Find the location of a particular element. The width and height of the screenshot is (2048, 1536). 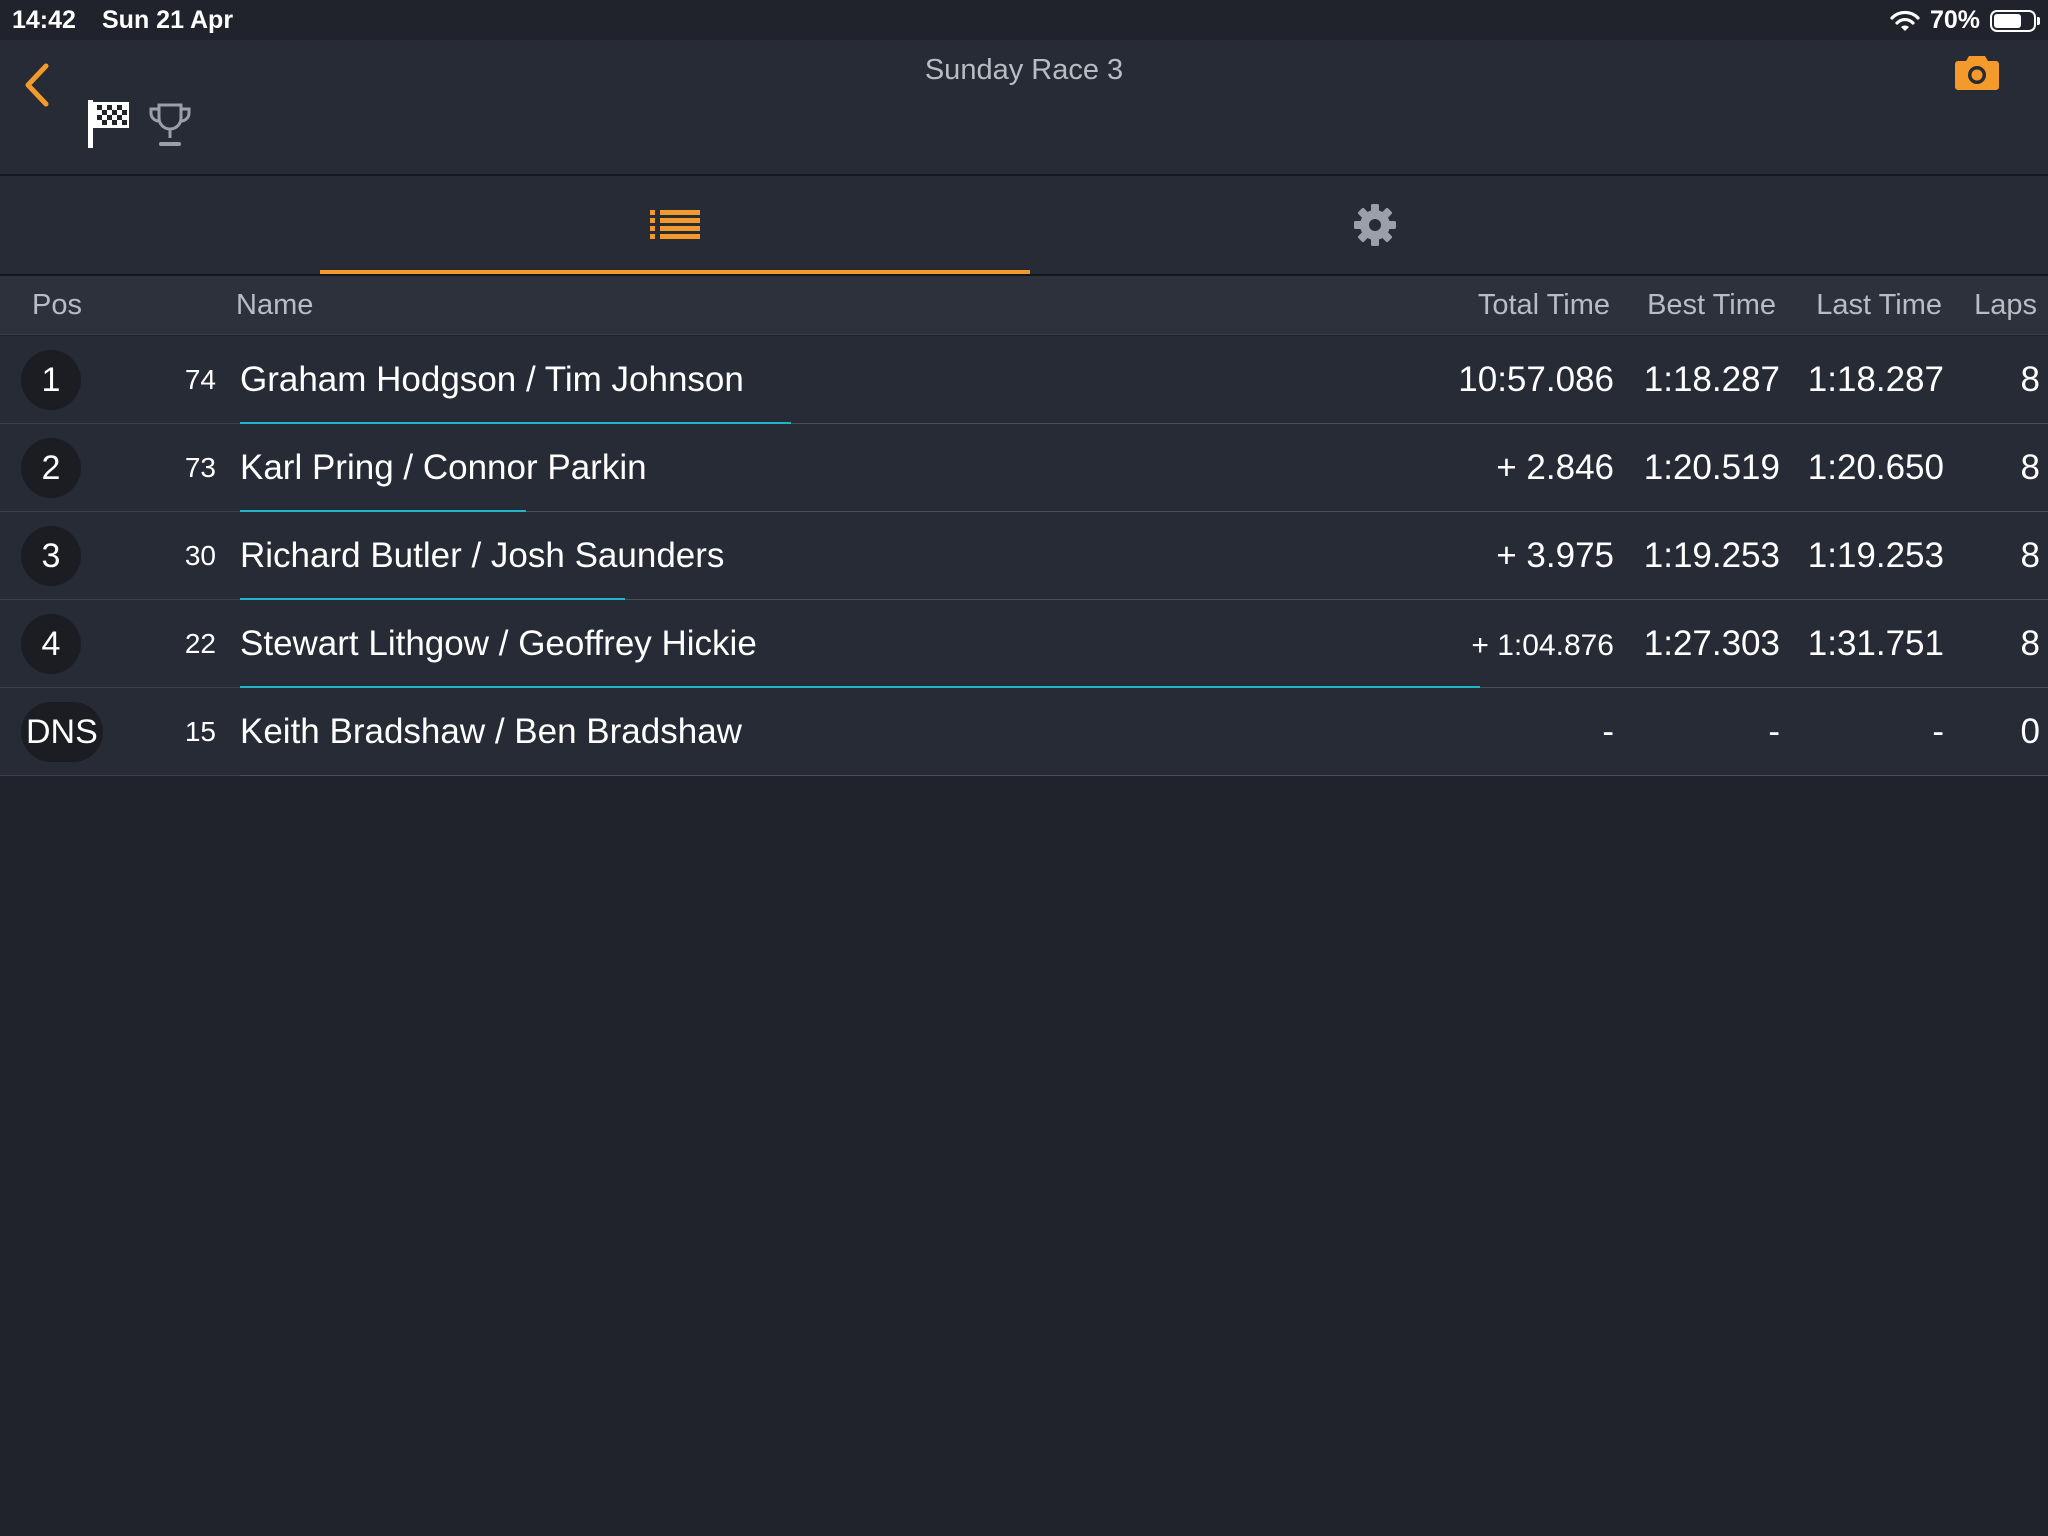

kart-number: 73 is located at coordinates (200, 467).